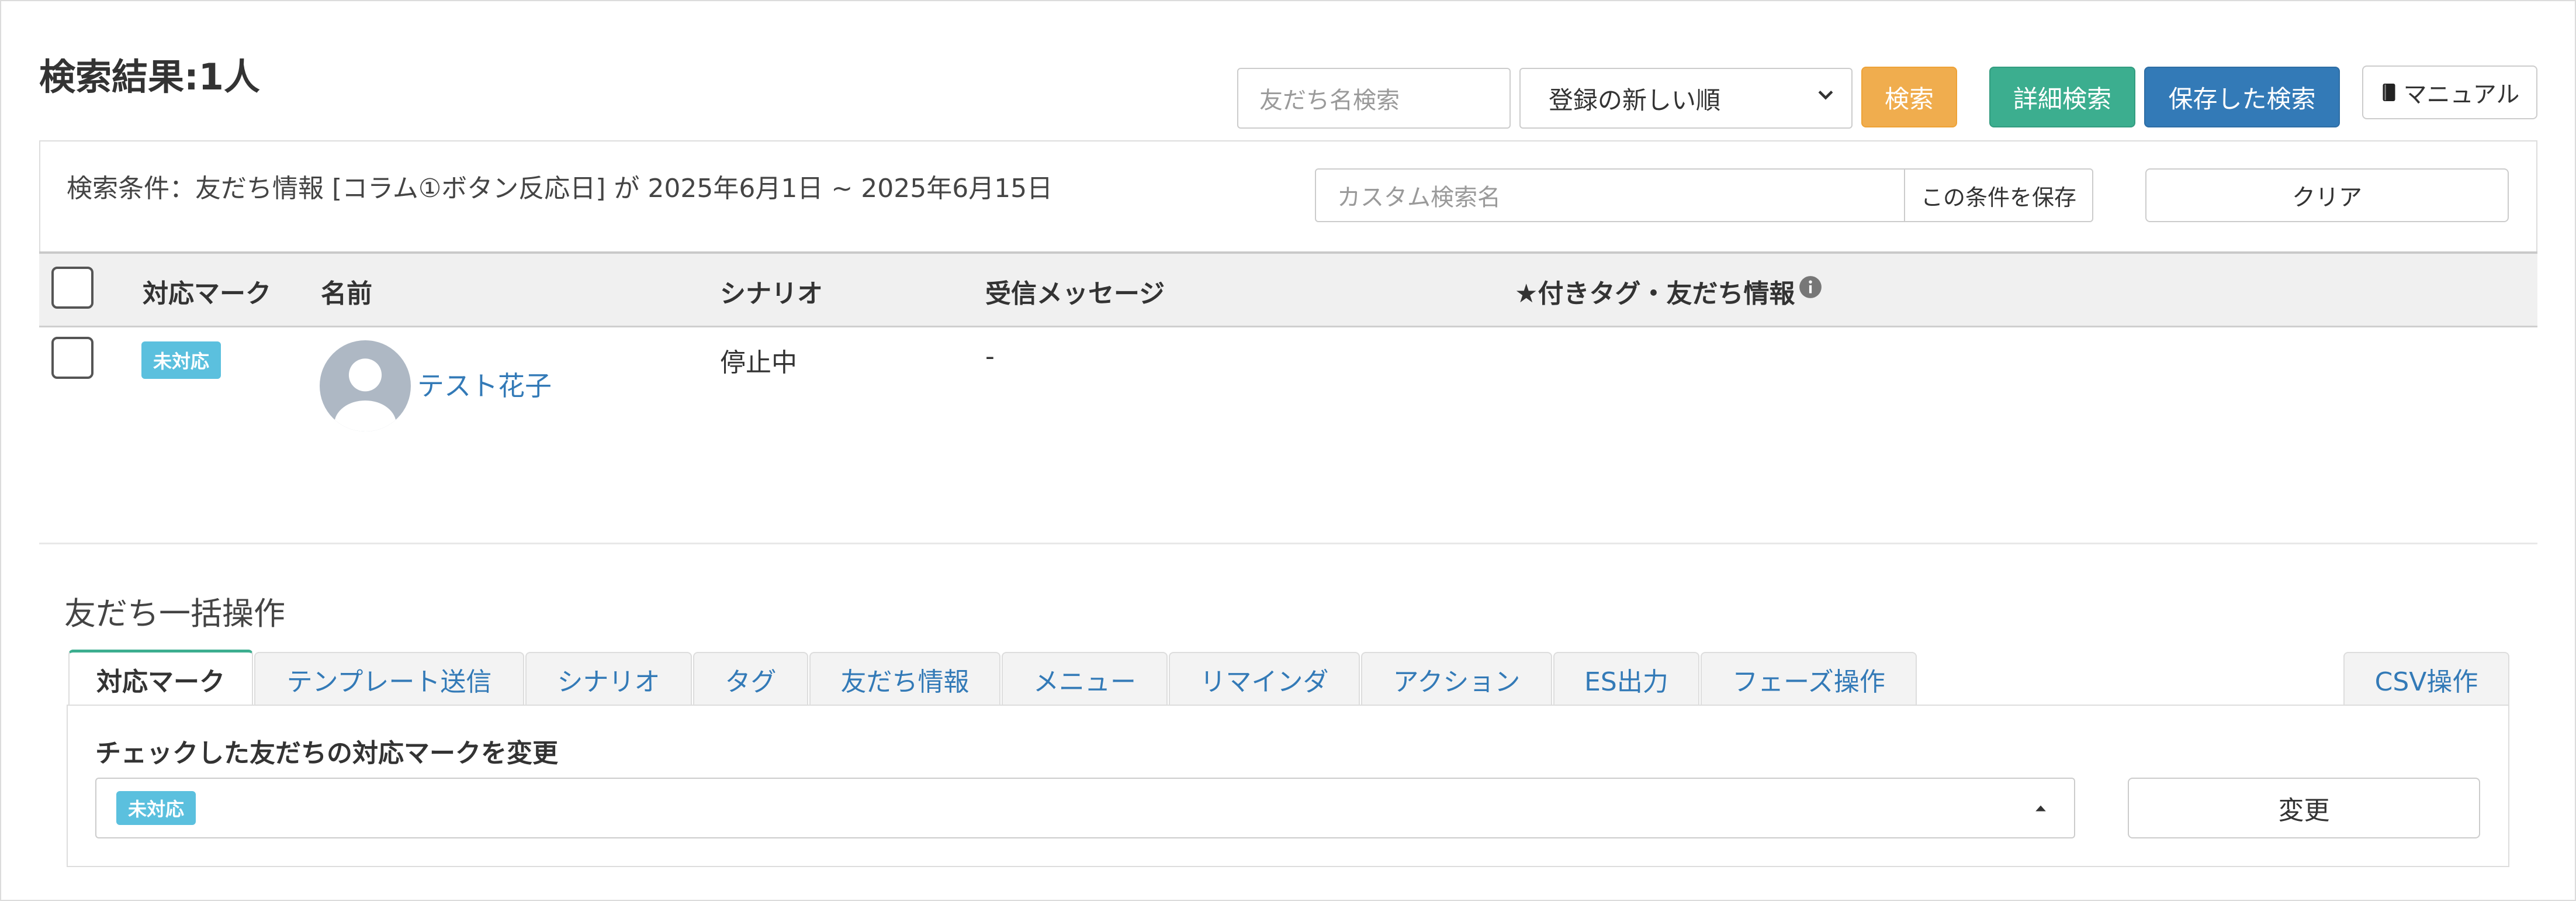  I want to click on tab-action: アクション, so click(1456, 679).